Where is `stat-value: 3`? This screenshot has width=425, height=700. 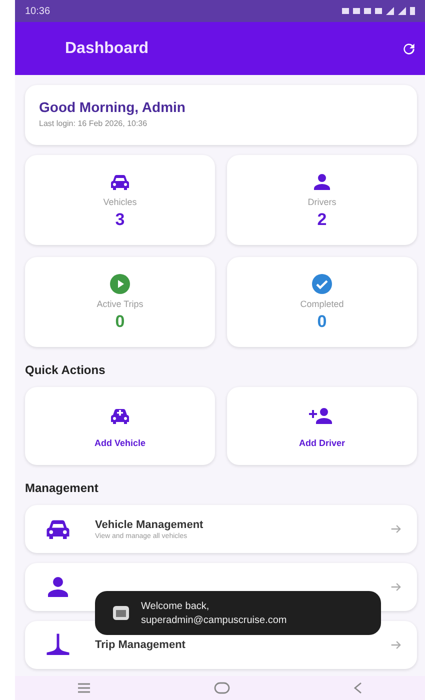
stat-value: 3 is located at coordinates (120, 220).